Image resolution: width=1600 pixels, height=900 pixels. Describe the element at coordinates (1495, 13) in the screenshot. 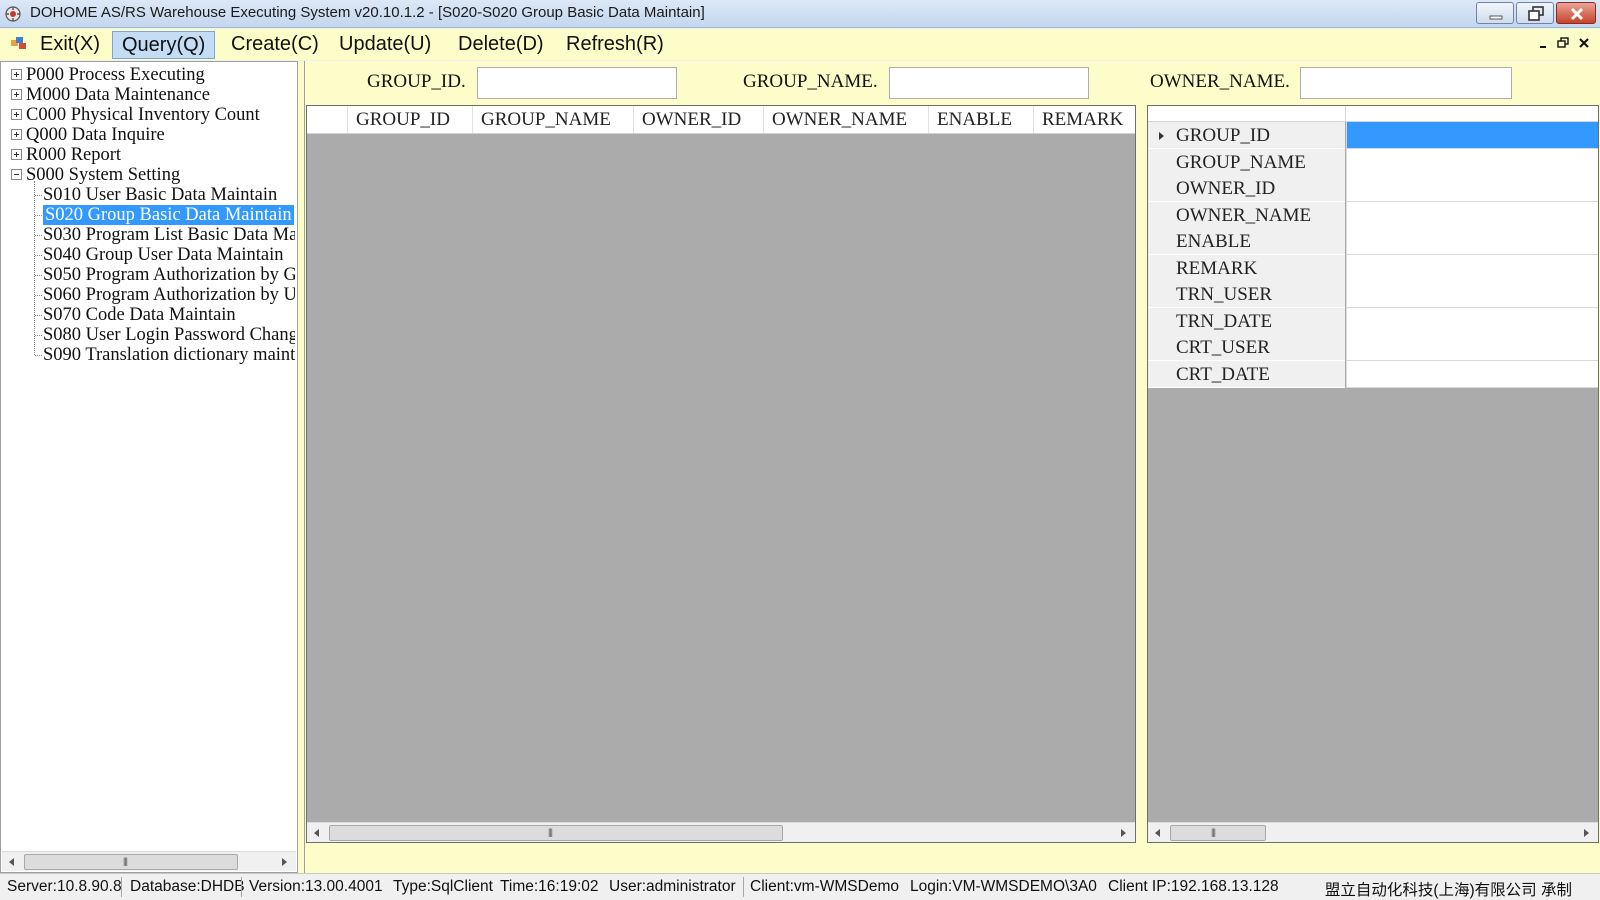

I see `minimize-button` at that location.